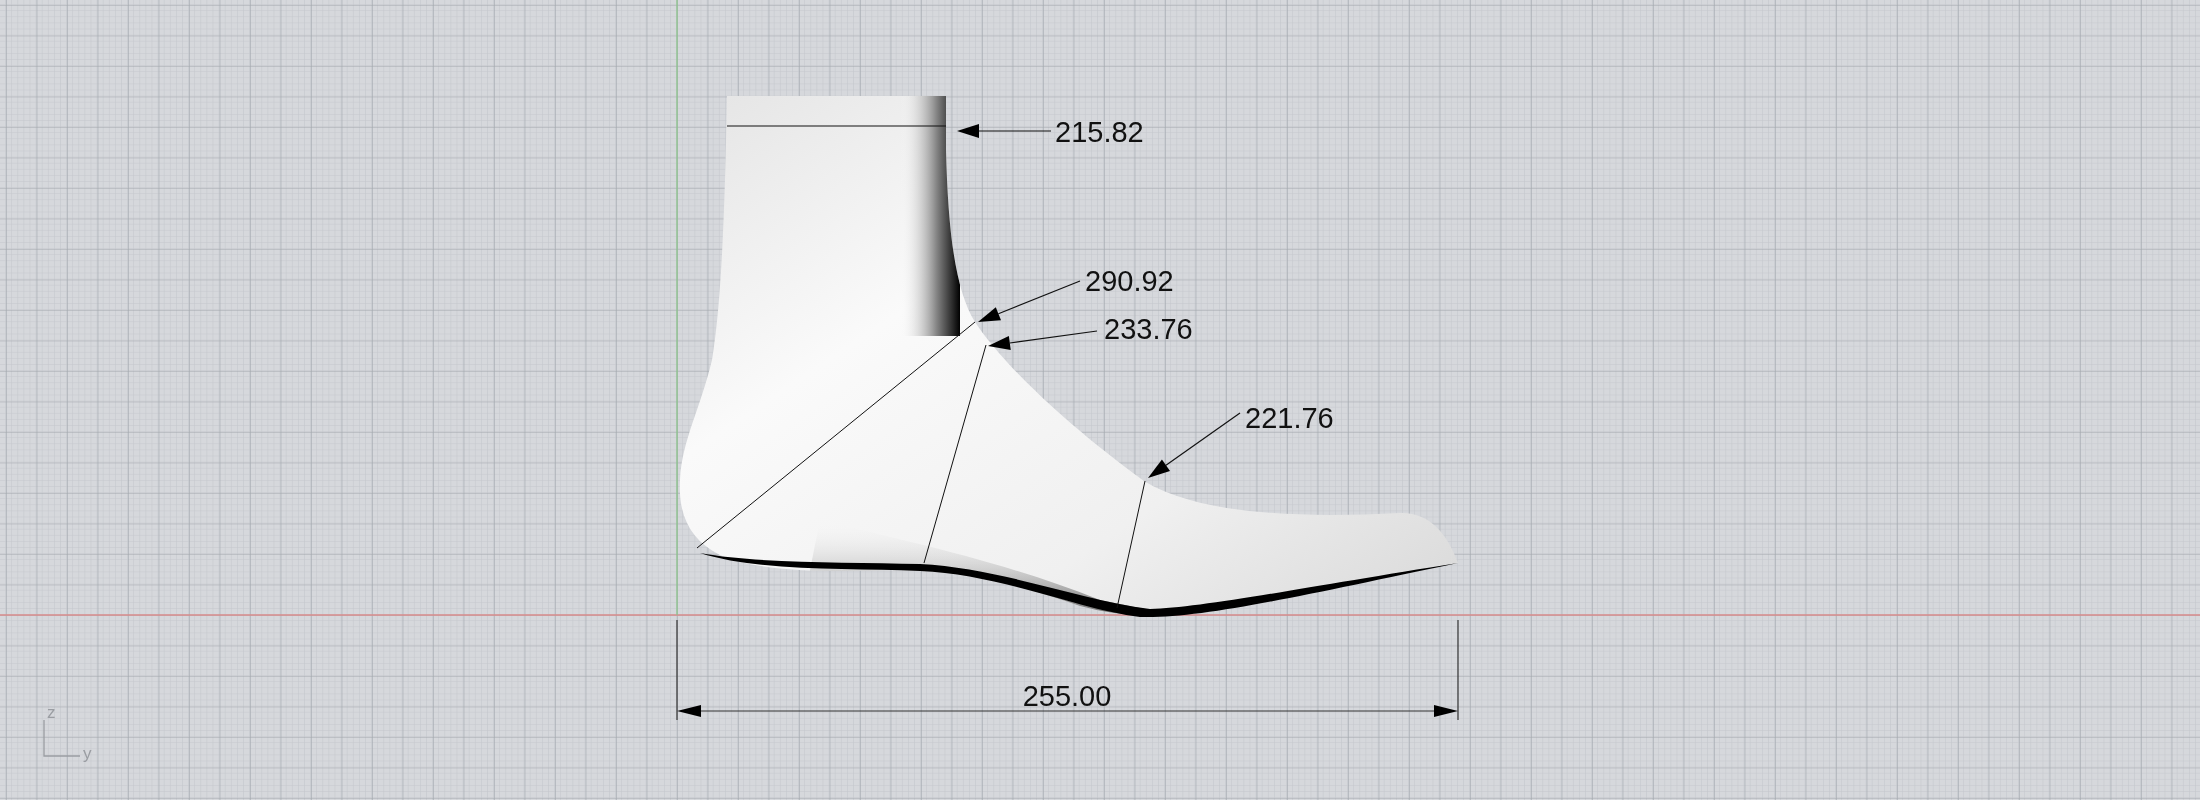 The width and height of the screenshot is (2200, 800). I want to click on axis-label: y, so click(87, 753).